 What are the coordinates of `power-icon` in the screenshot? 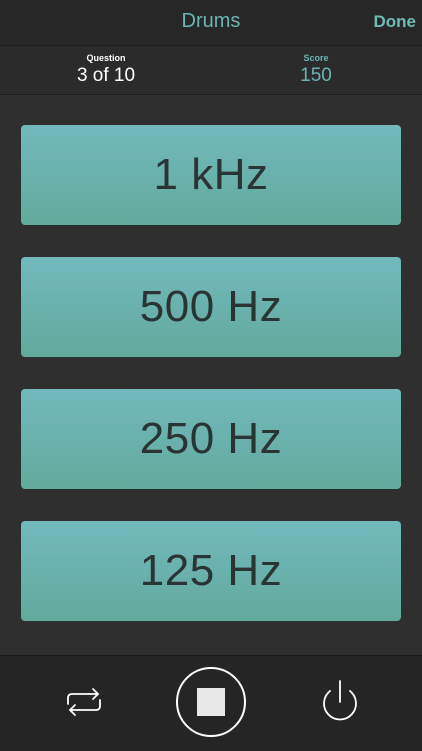 It's located at (340, 700).